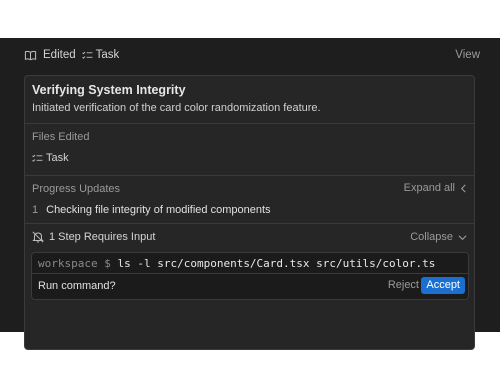 Image resolution: width=500 pixels, height=375 pixels. What do you see at coordinates (102, 237) in the screenshot?
I see `requires-input-label: 1 Step Requires Input` at bounding box center [102, 237].